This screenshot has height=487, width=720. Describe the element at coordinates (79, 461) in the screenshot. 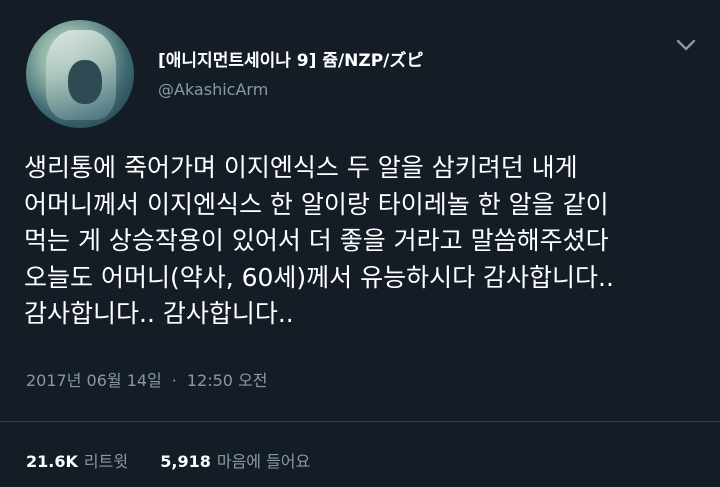

I see `retweet-stat: 21.6K 리트윗` at that location.